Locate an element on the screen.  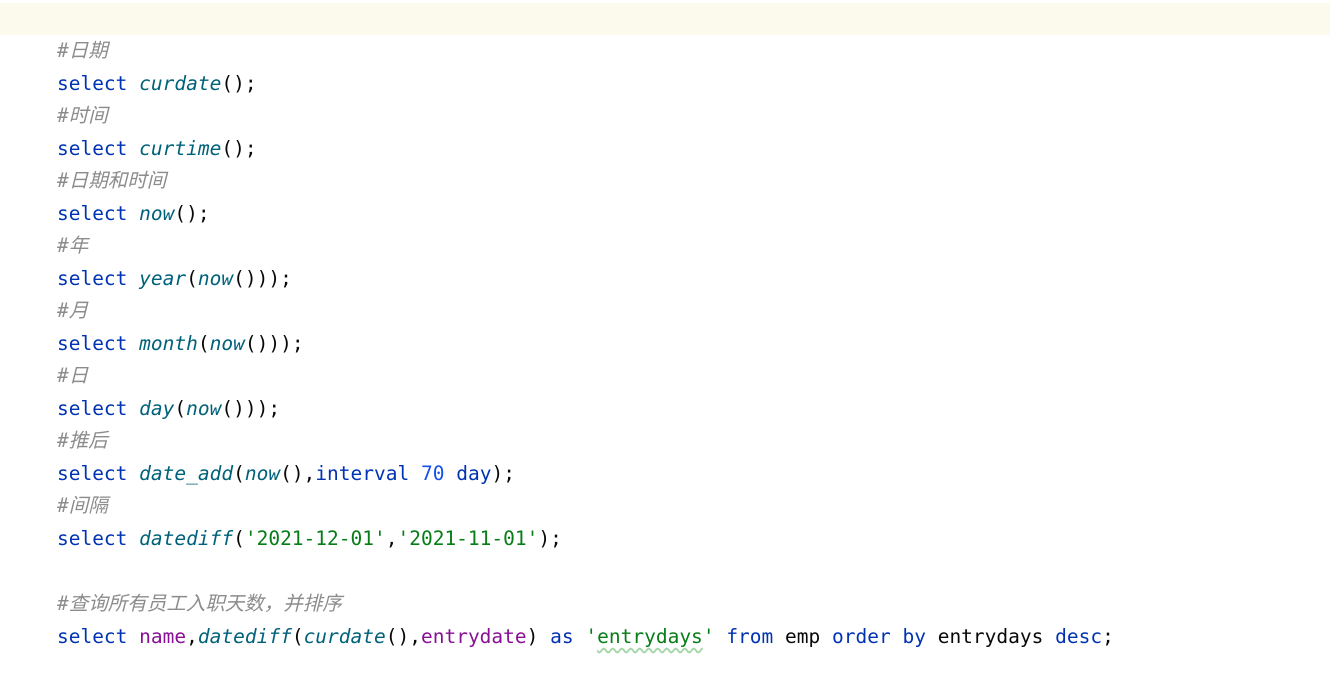
code-line-10: select month(now())); is located at coordinates (665, 325).